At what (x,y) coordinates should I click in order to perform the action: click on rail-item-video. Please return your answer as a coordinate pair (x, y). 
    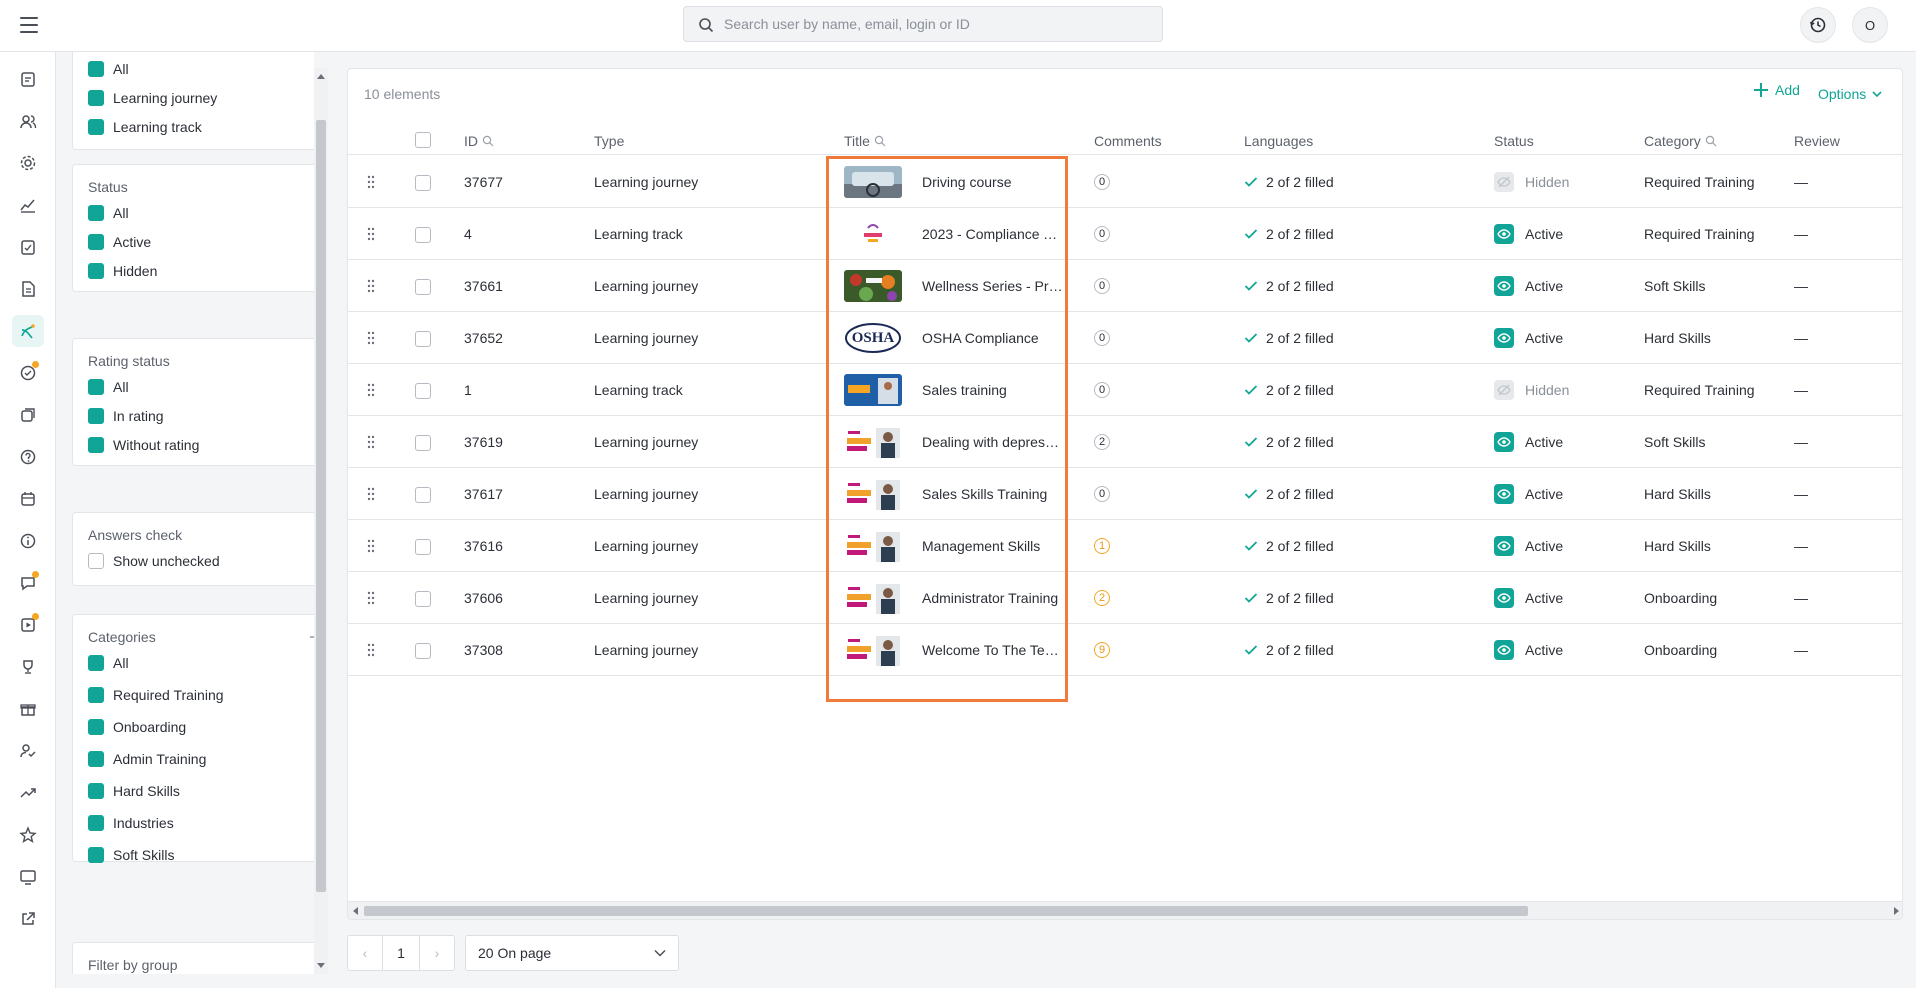
    Looking at the image, I should click on (28, 625).